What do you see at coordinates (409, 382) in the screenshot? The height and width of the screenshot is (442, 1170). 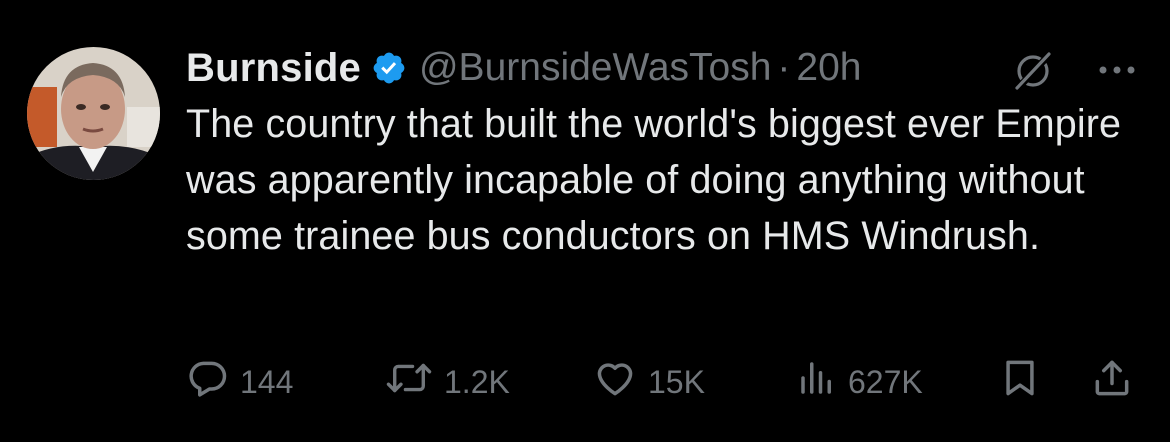 I see `retweet-icon` at bounding box center [409, 382].